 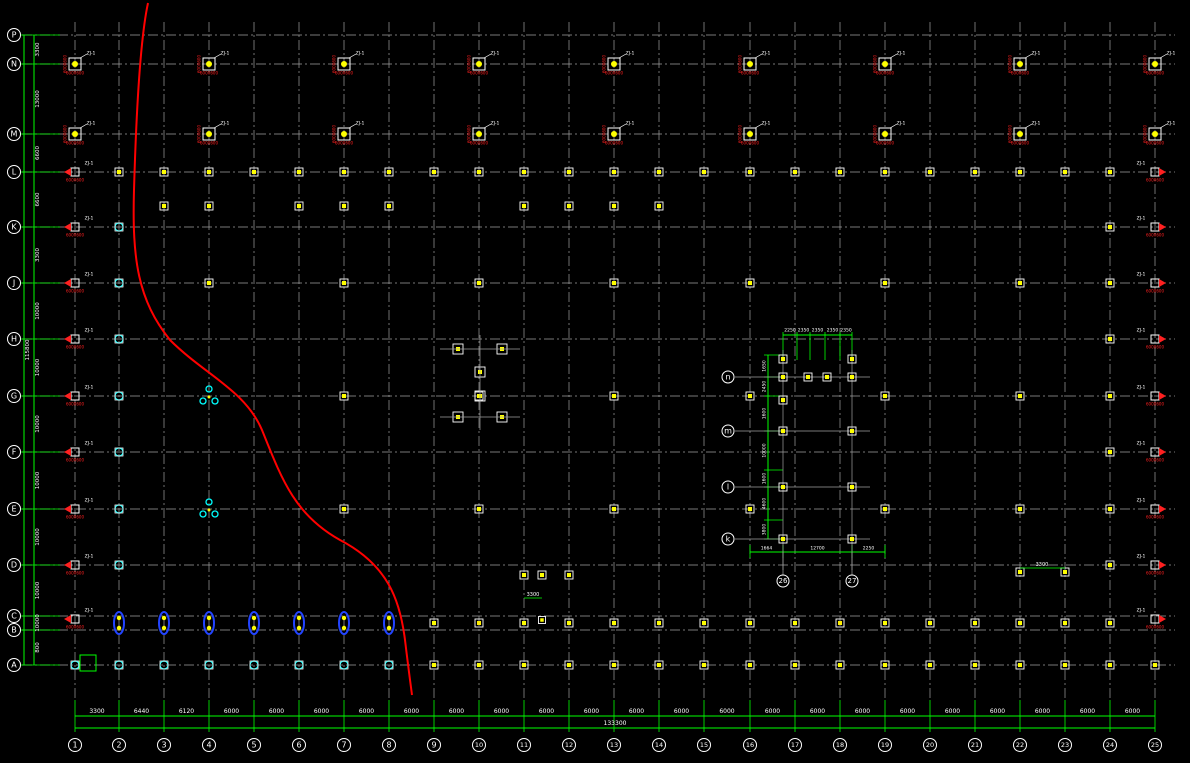 I want to click on axis-label-10: 10, so click(x=479, y=745).